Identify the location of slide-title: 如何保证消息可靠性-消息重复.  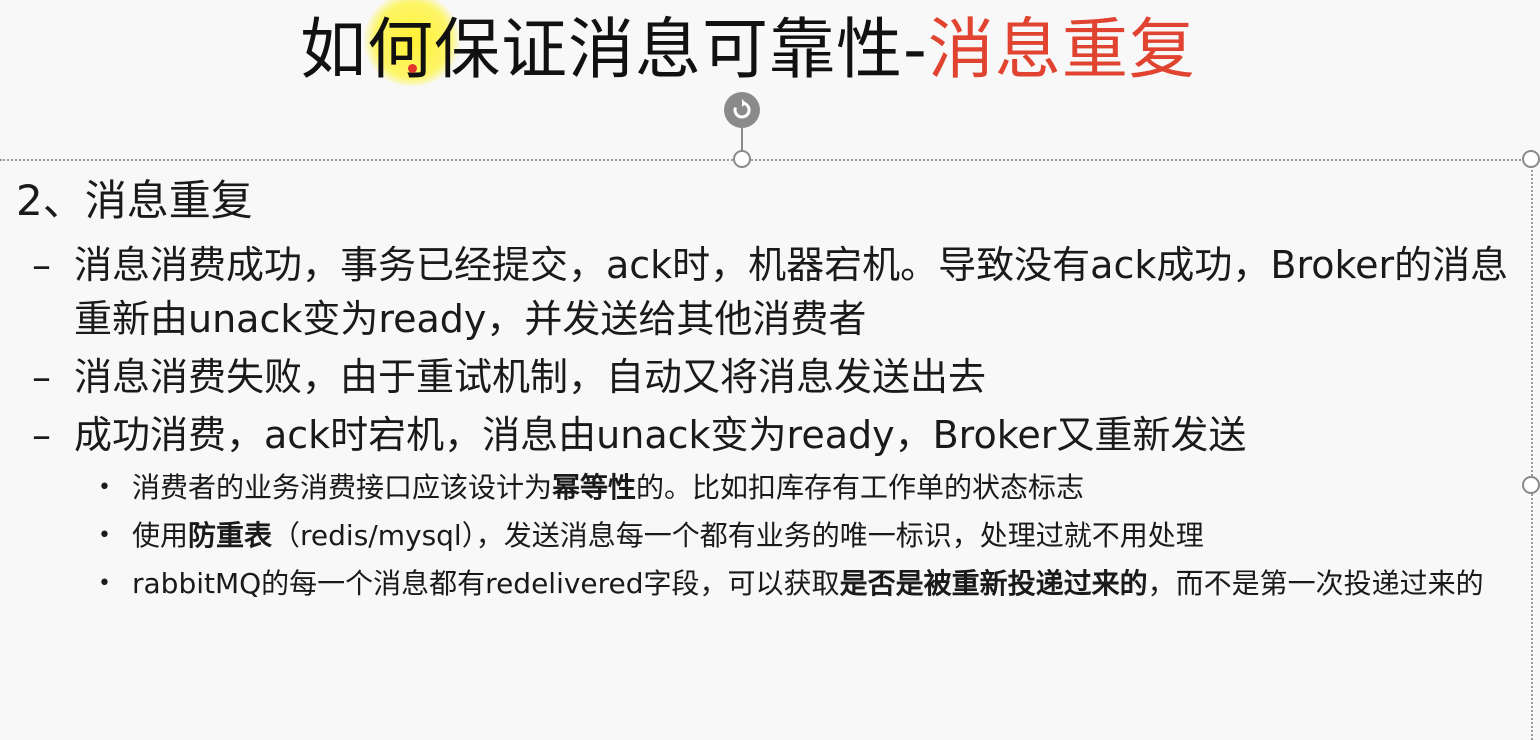
(748, 50).